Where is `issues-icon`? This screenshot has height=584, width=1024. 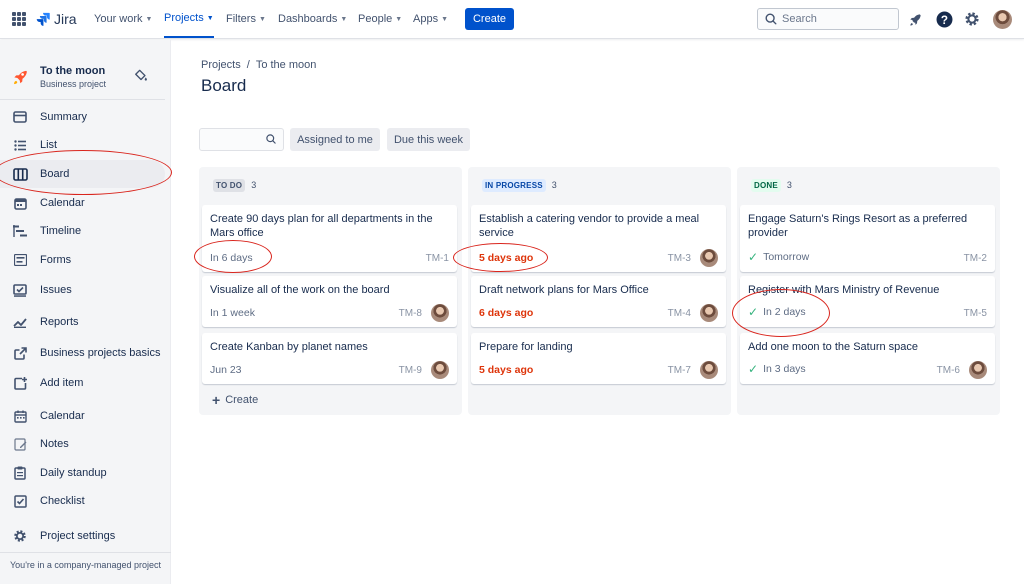
issues-icon is located at coordinates (20, 290).